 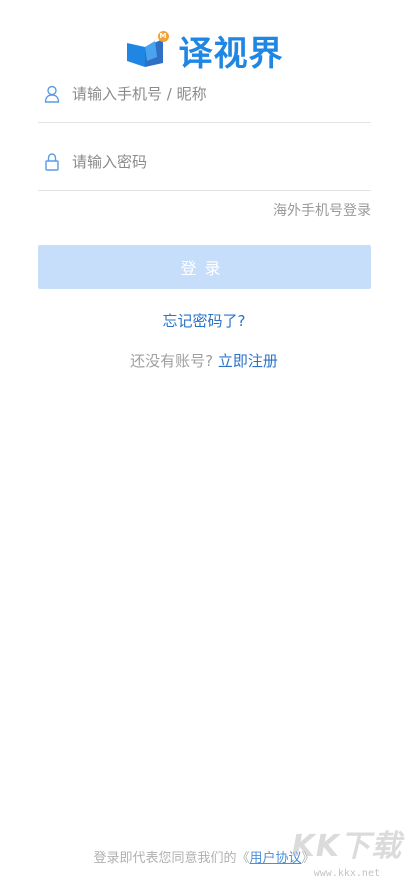 What do you see at coordinates (52, 94) in the screenshot?
I see `user-icon` at bounding box center [52, 94].